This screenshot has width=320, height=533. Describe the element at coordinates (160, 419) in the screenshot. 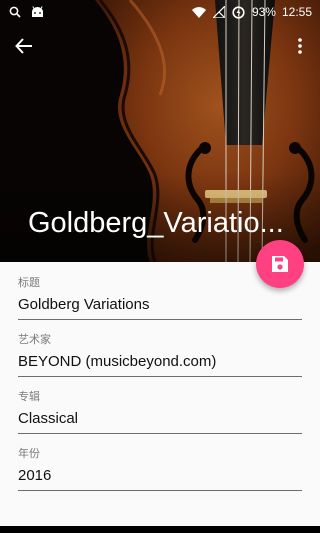

I see `album-input` at that location.